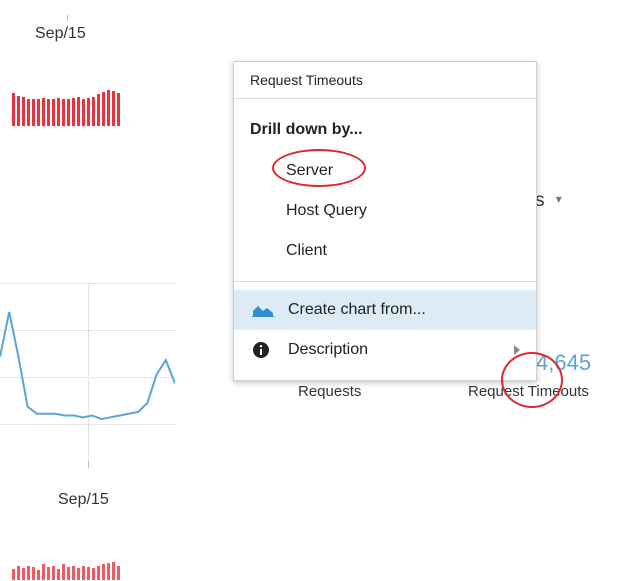  What do you see at coordinates (330, 391) in the screenshot?
I see `requests-label: Requests` at bounding box center [330, 391].